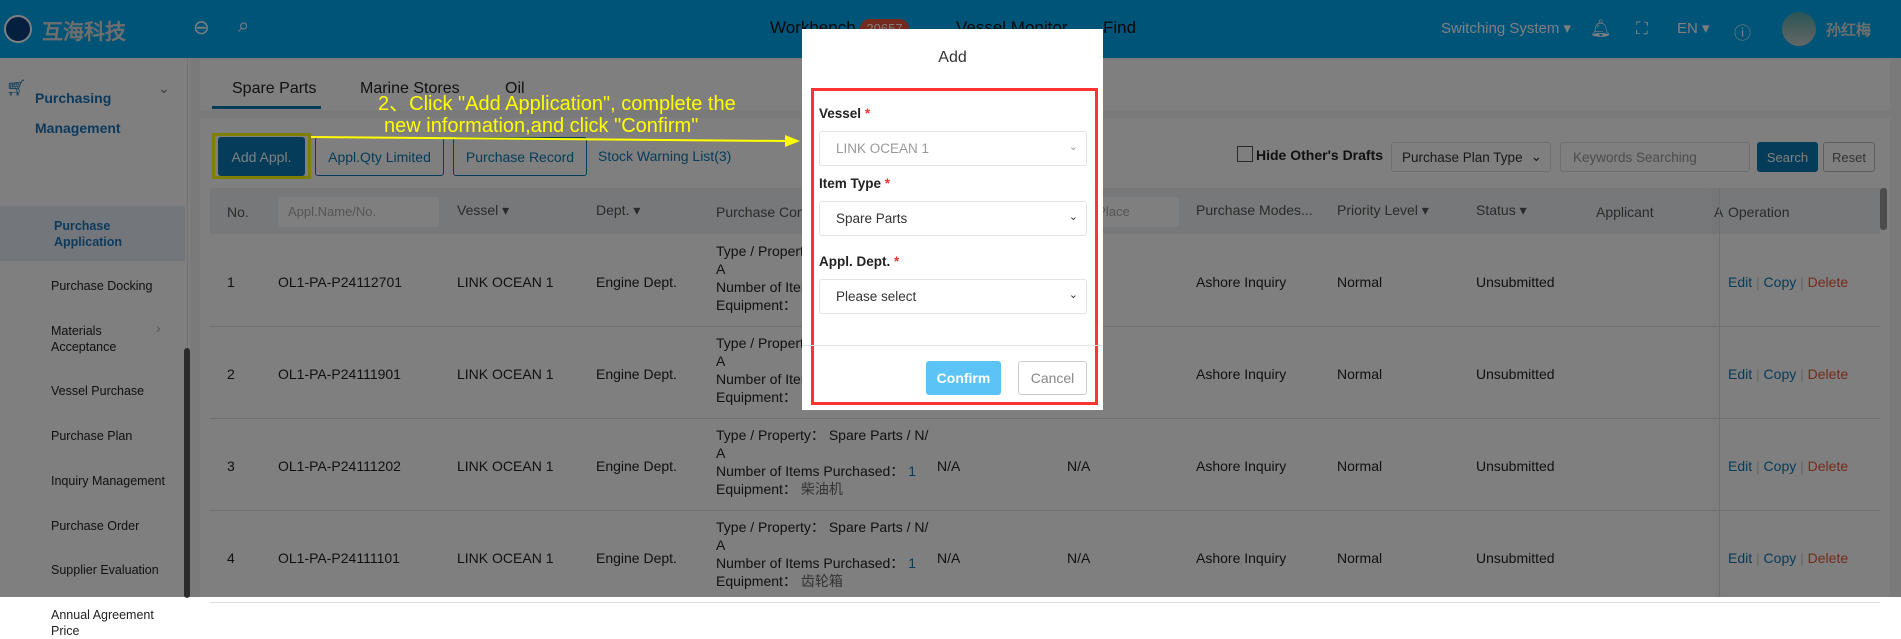 The height and width of the screenshot is (639, 1901). I want to click on appl-dept-select: Please select ⌄, so click(953, 296).